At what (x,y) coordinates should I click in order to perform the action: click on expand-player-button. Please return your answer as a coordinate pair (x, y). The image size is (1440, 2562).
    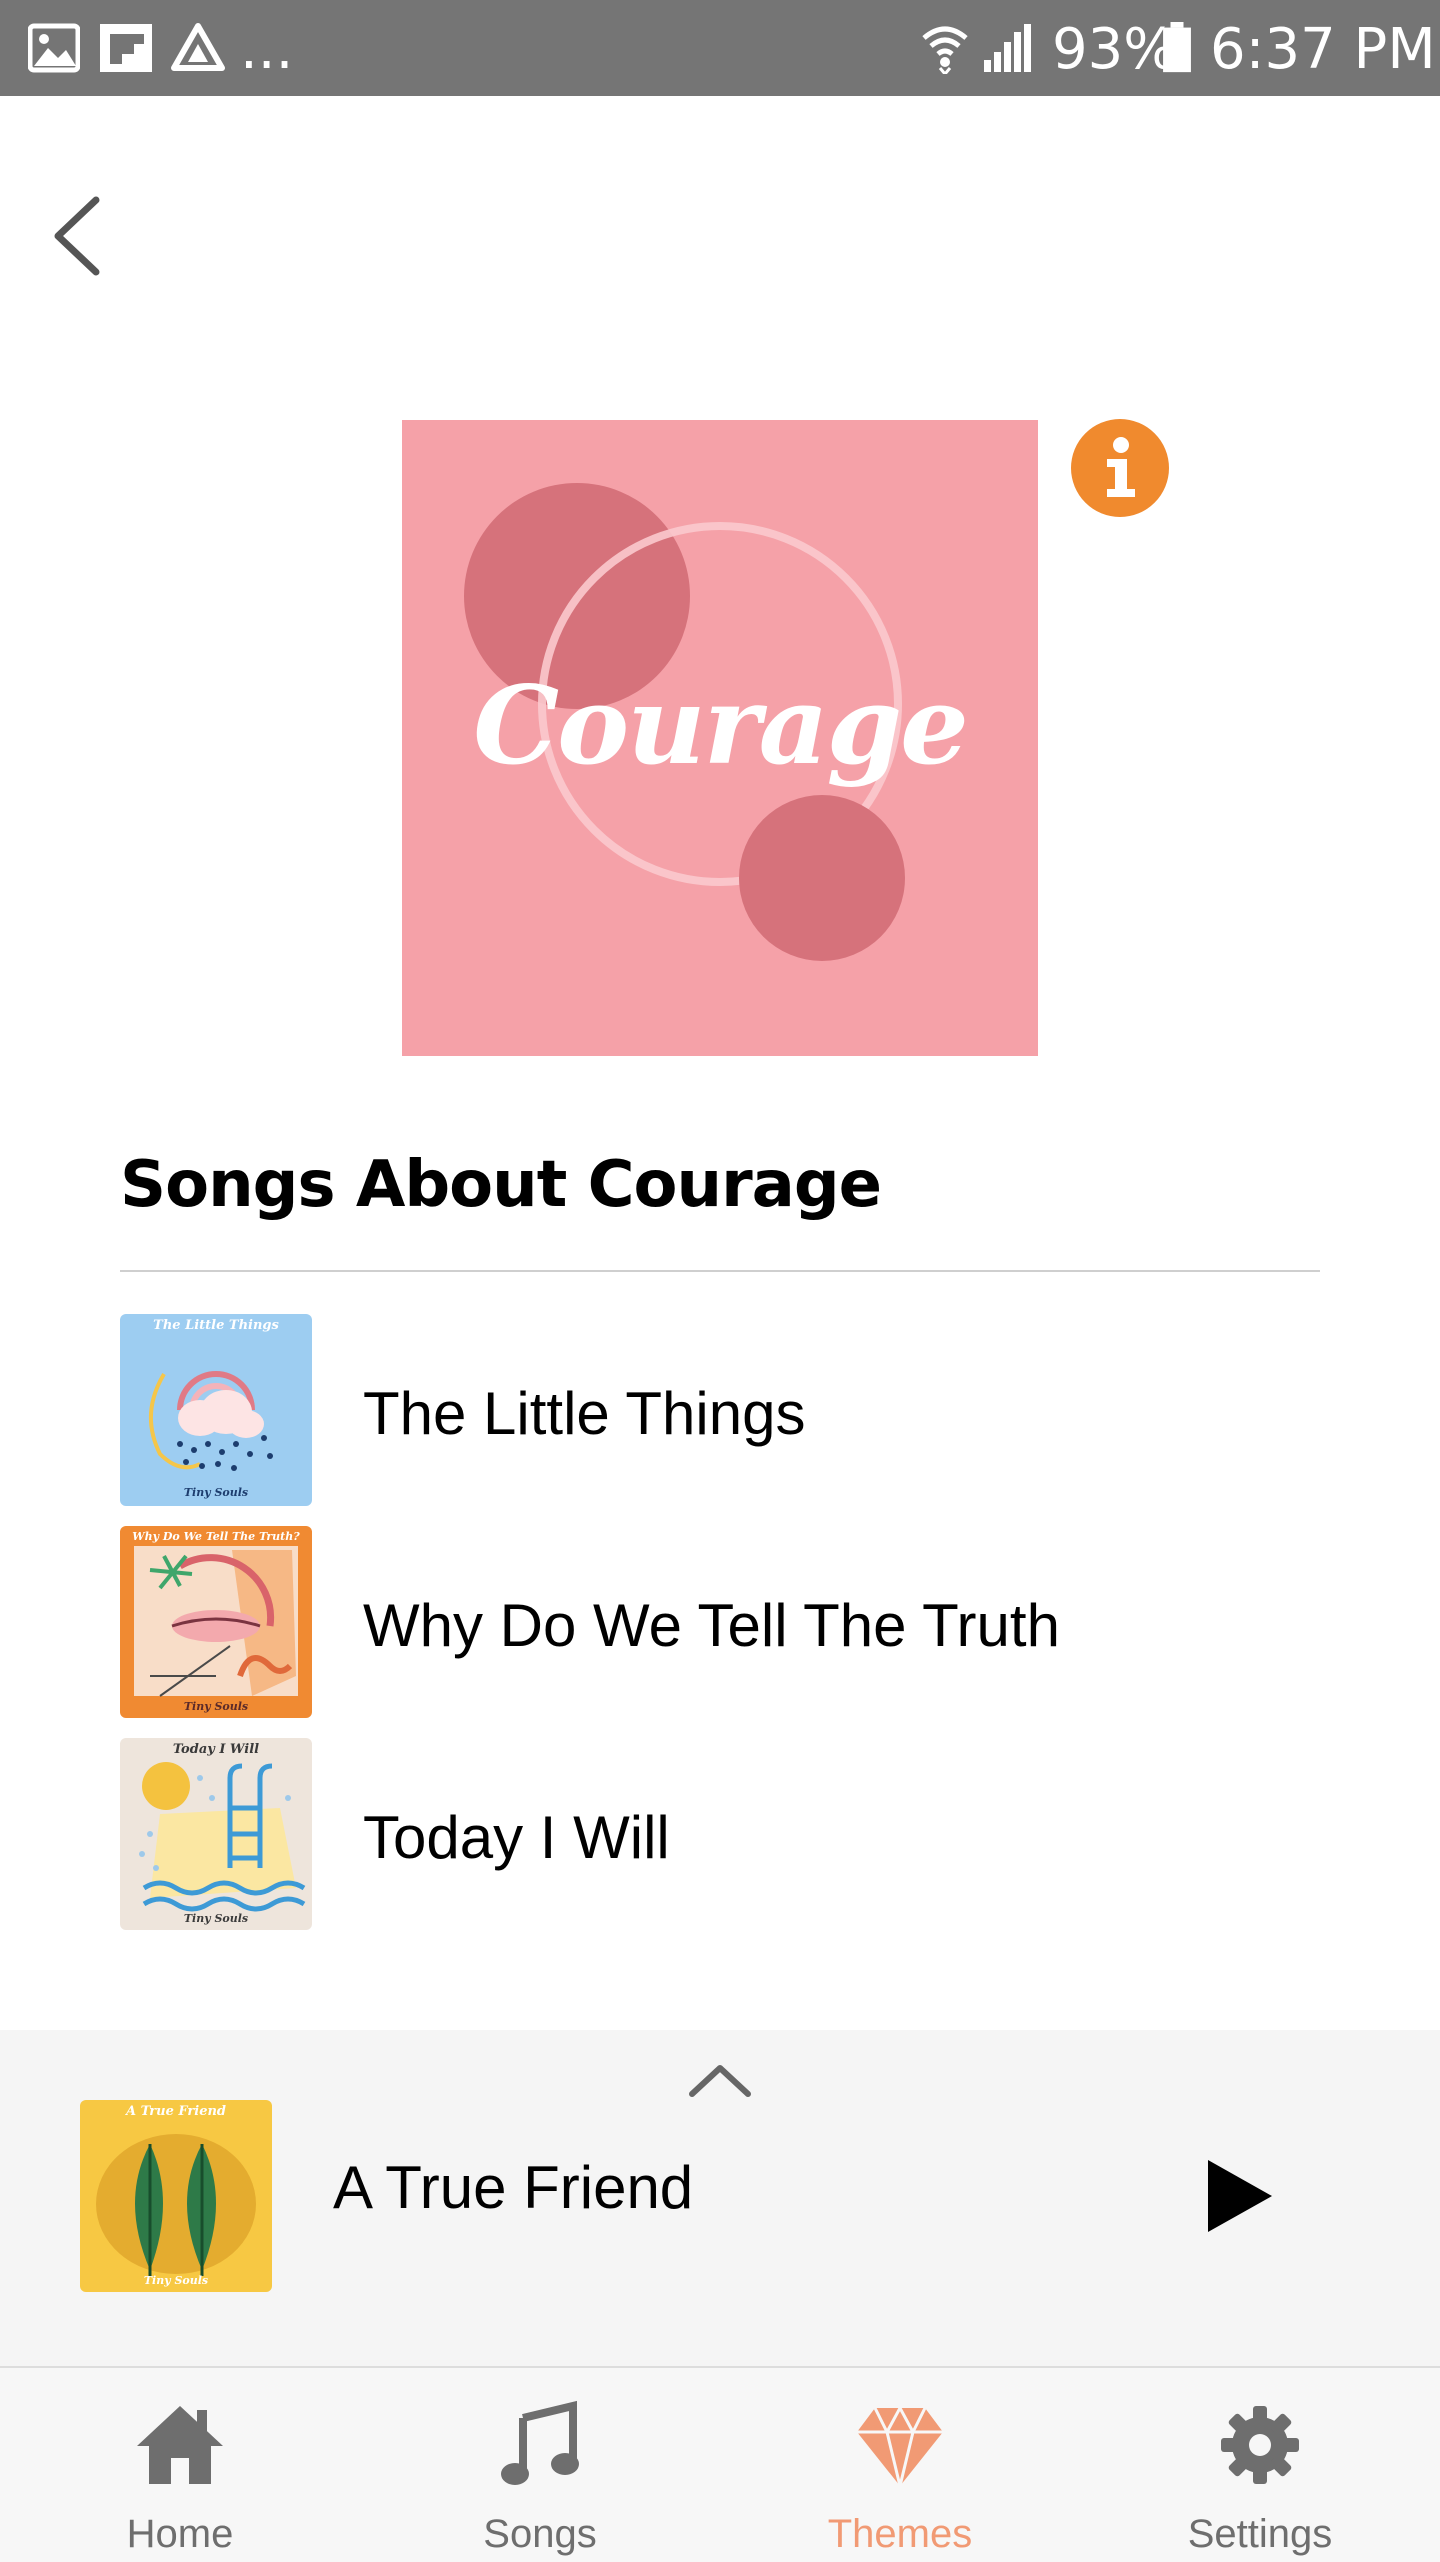
    Looking at the image, I should click on (720, 2080).